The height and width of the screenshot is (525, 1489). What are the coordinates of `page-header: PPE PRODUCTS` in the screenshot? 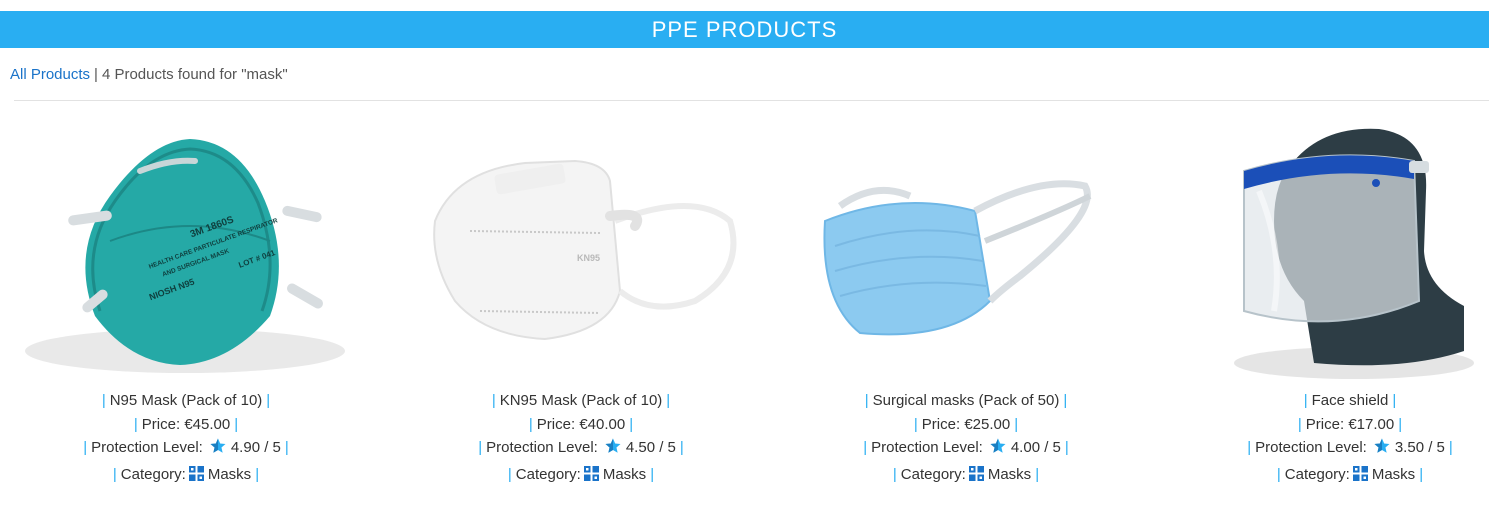 It's located at (744, 29).